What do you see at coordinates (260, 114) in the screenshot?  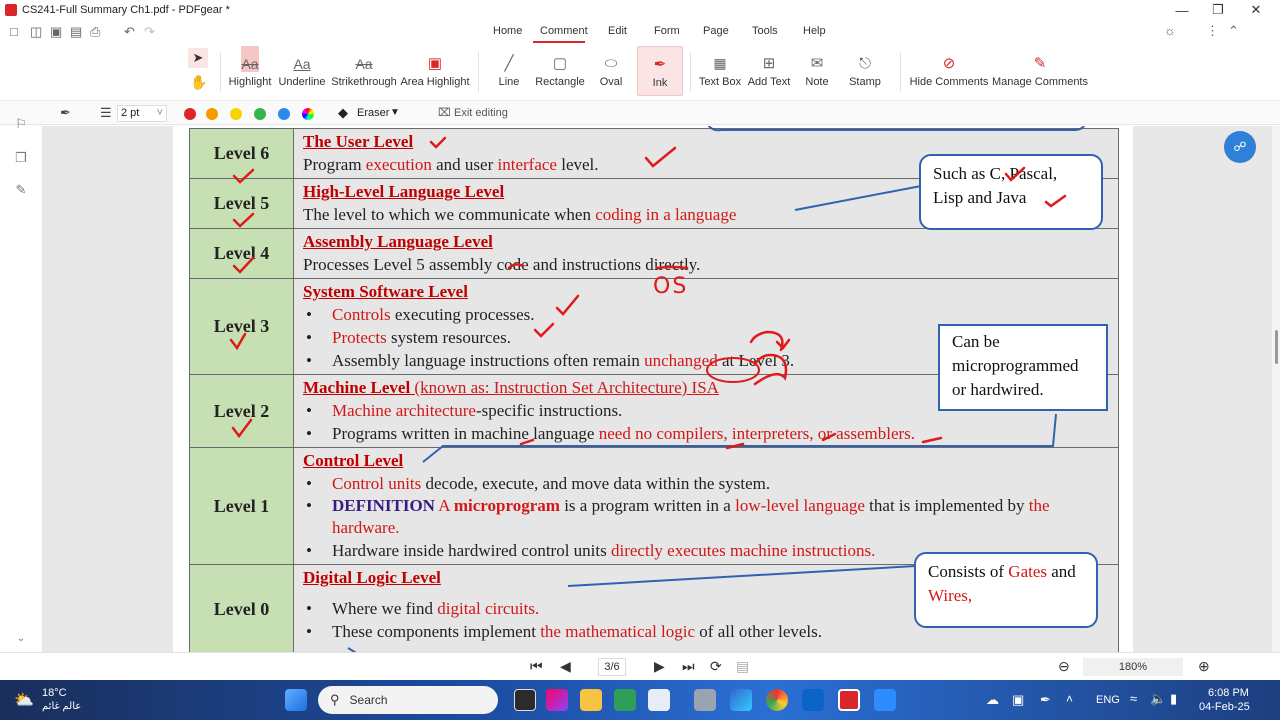 I see `color-green-swatch` at bounding box center [260, 114].